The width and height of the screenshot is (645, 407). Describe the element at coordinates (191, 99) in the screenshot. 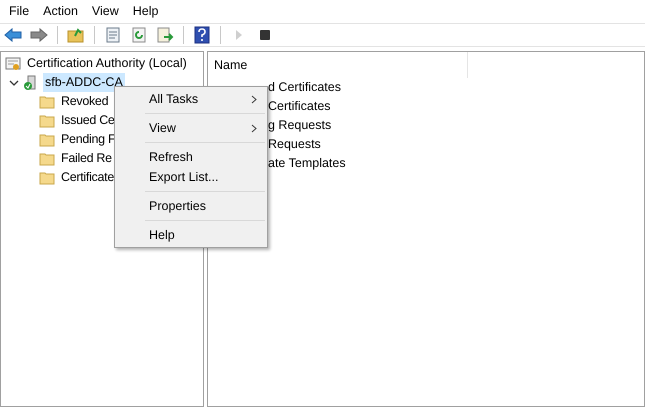

I see `context-menu-item: All Tasks` at that location.